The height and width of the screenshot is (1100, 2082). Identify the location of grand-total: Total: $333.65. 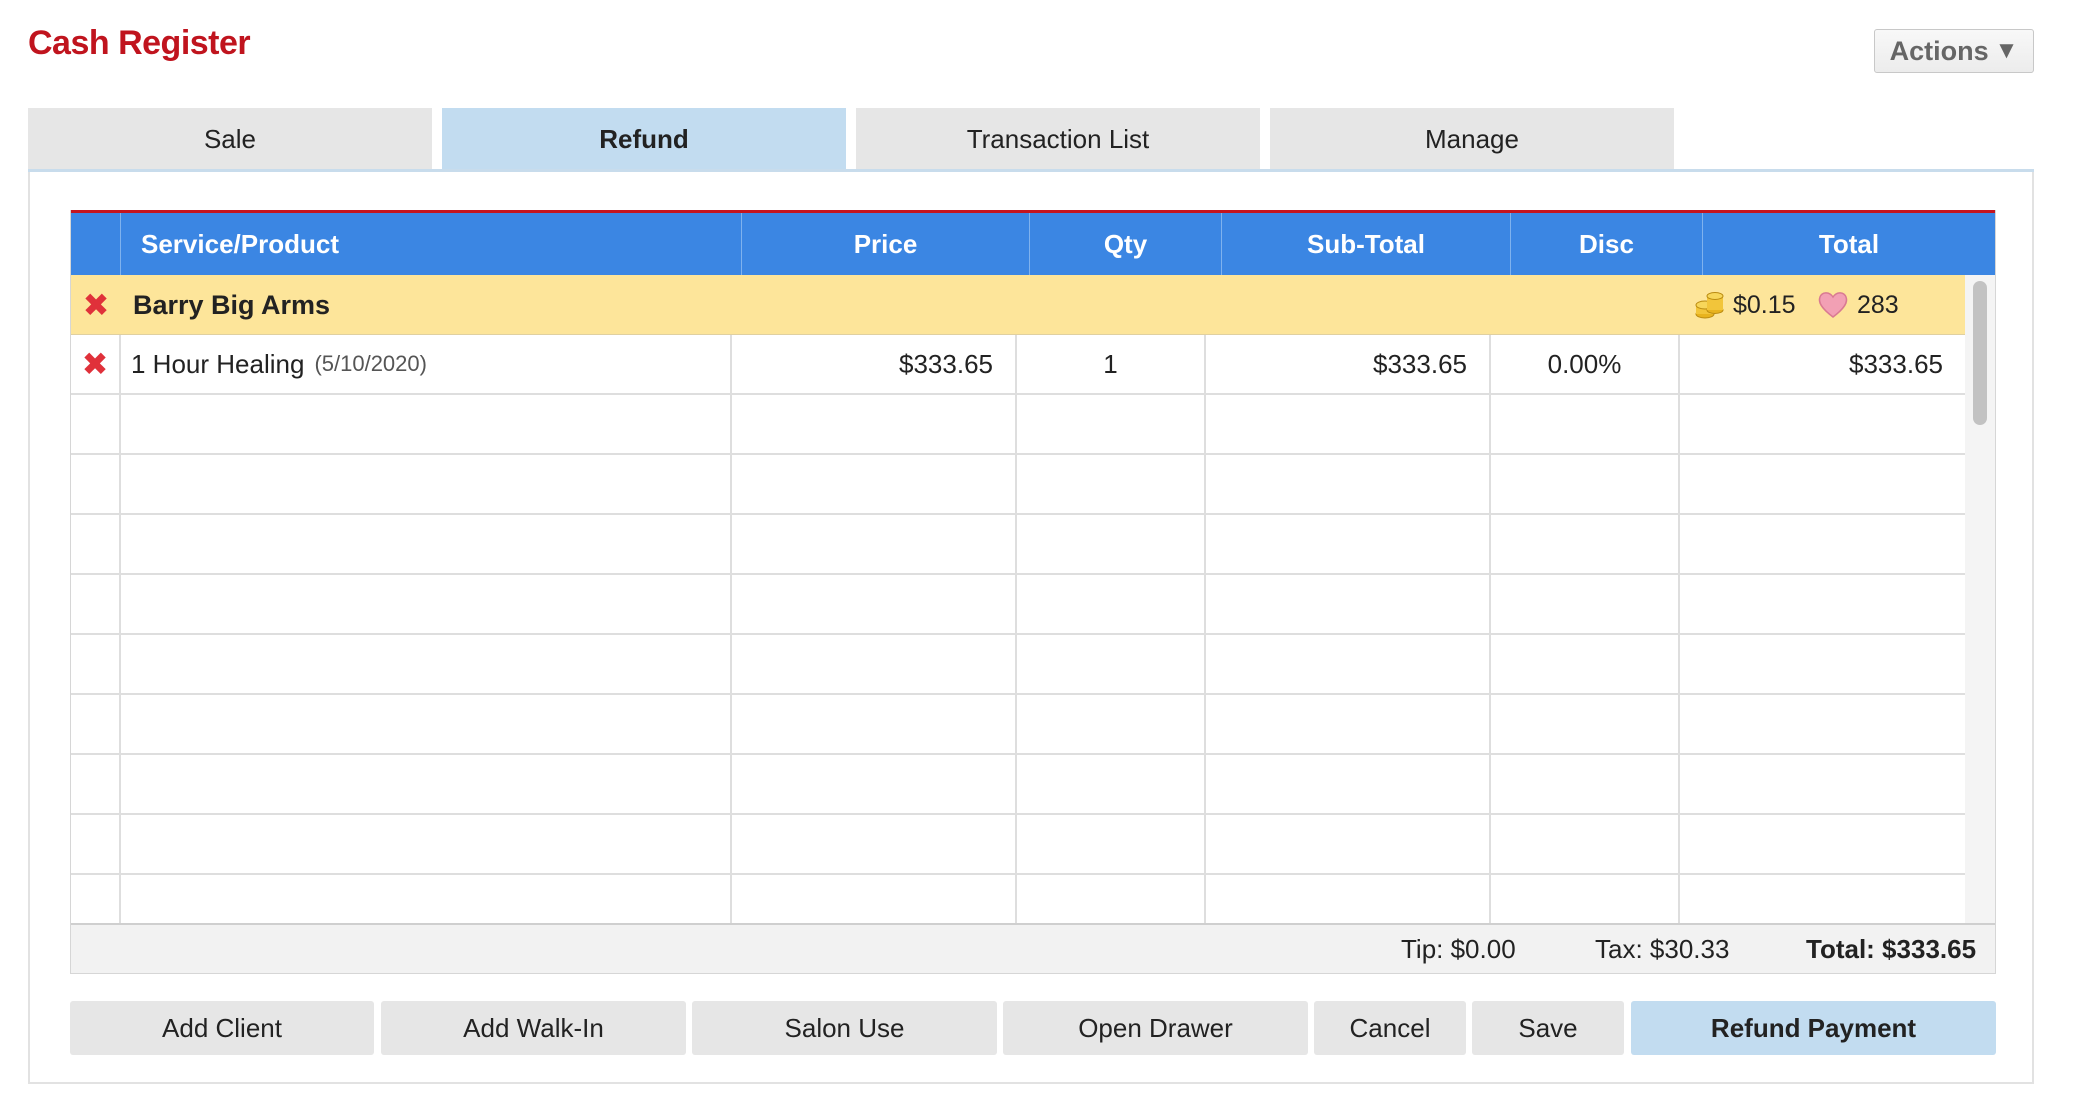
(1891, 949).